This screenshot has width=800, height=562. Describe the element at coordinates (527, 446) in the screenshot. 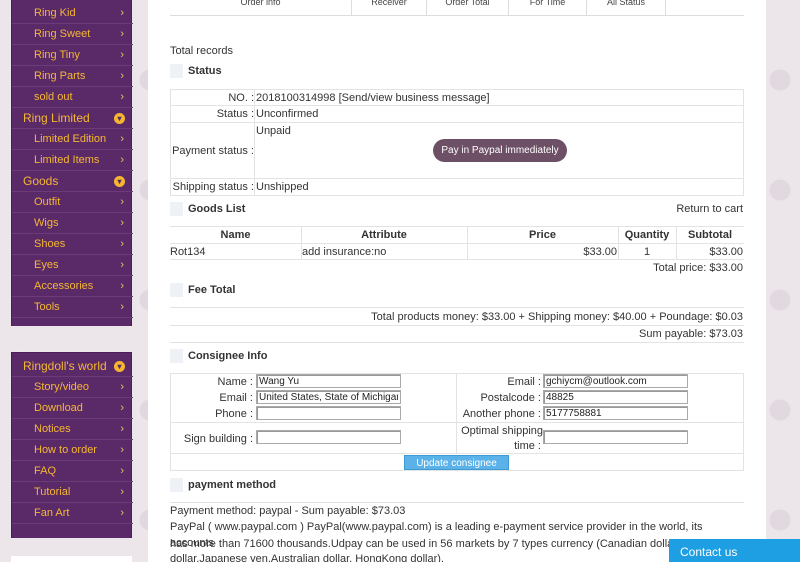

I see `consignee-optimal-time-label-2: time :` at that location.